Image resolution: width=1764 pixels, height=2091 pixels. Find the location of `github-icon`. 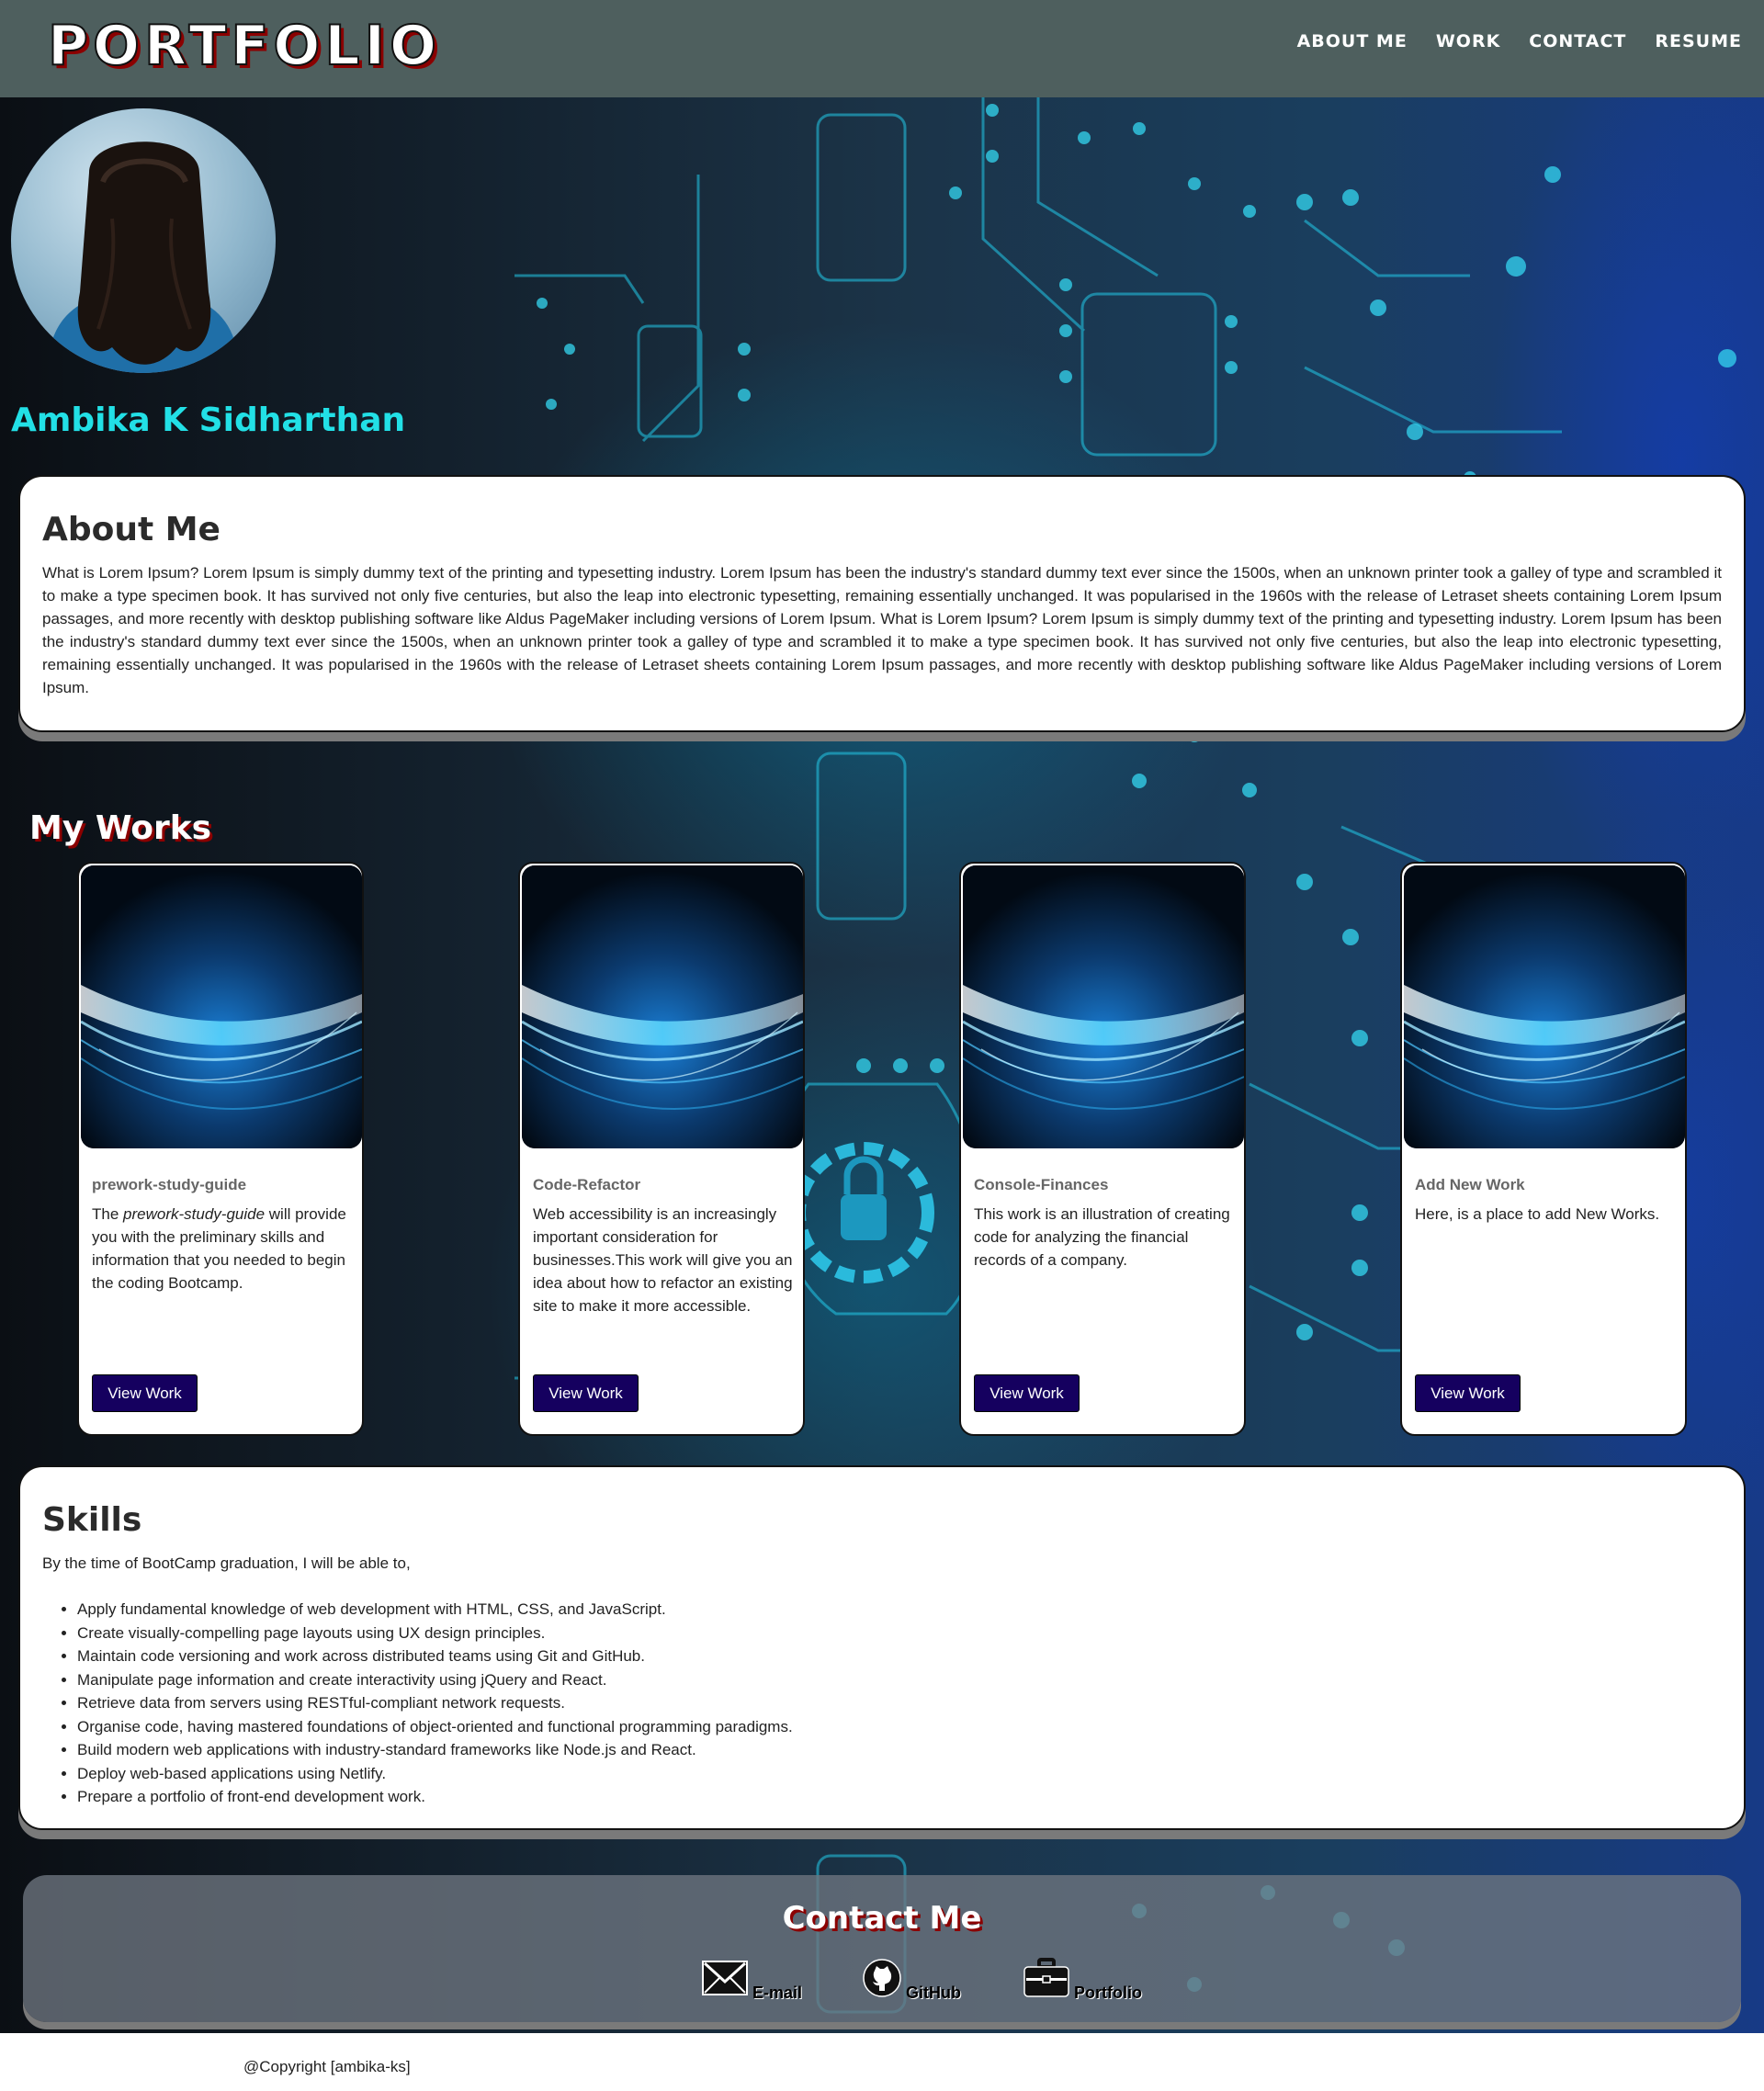

github-icon is located at coordinates (882, 1980).